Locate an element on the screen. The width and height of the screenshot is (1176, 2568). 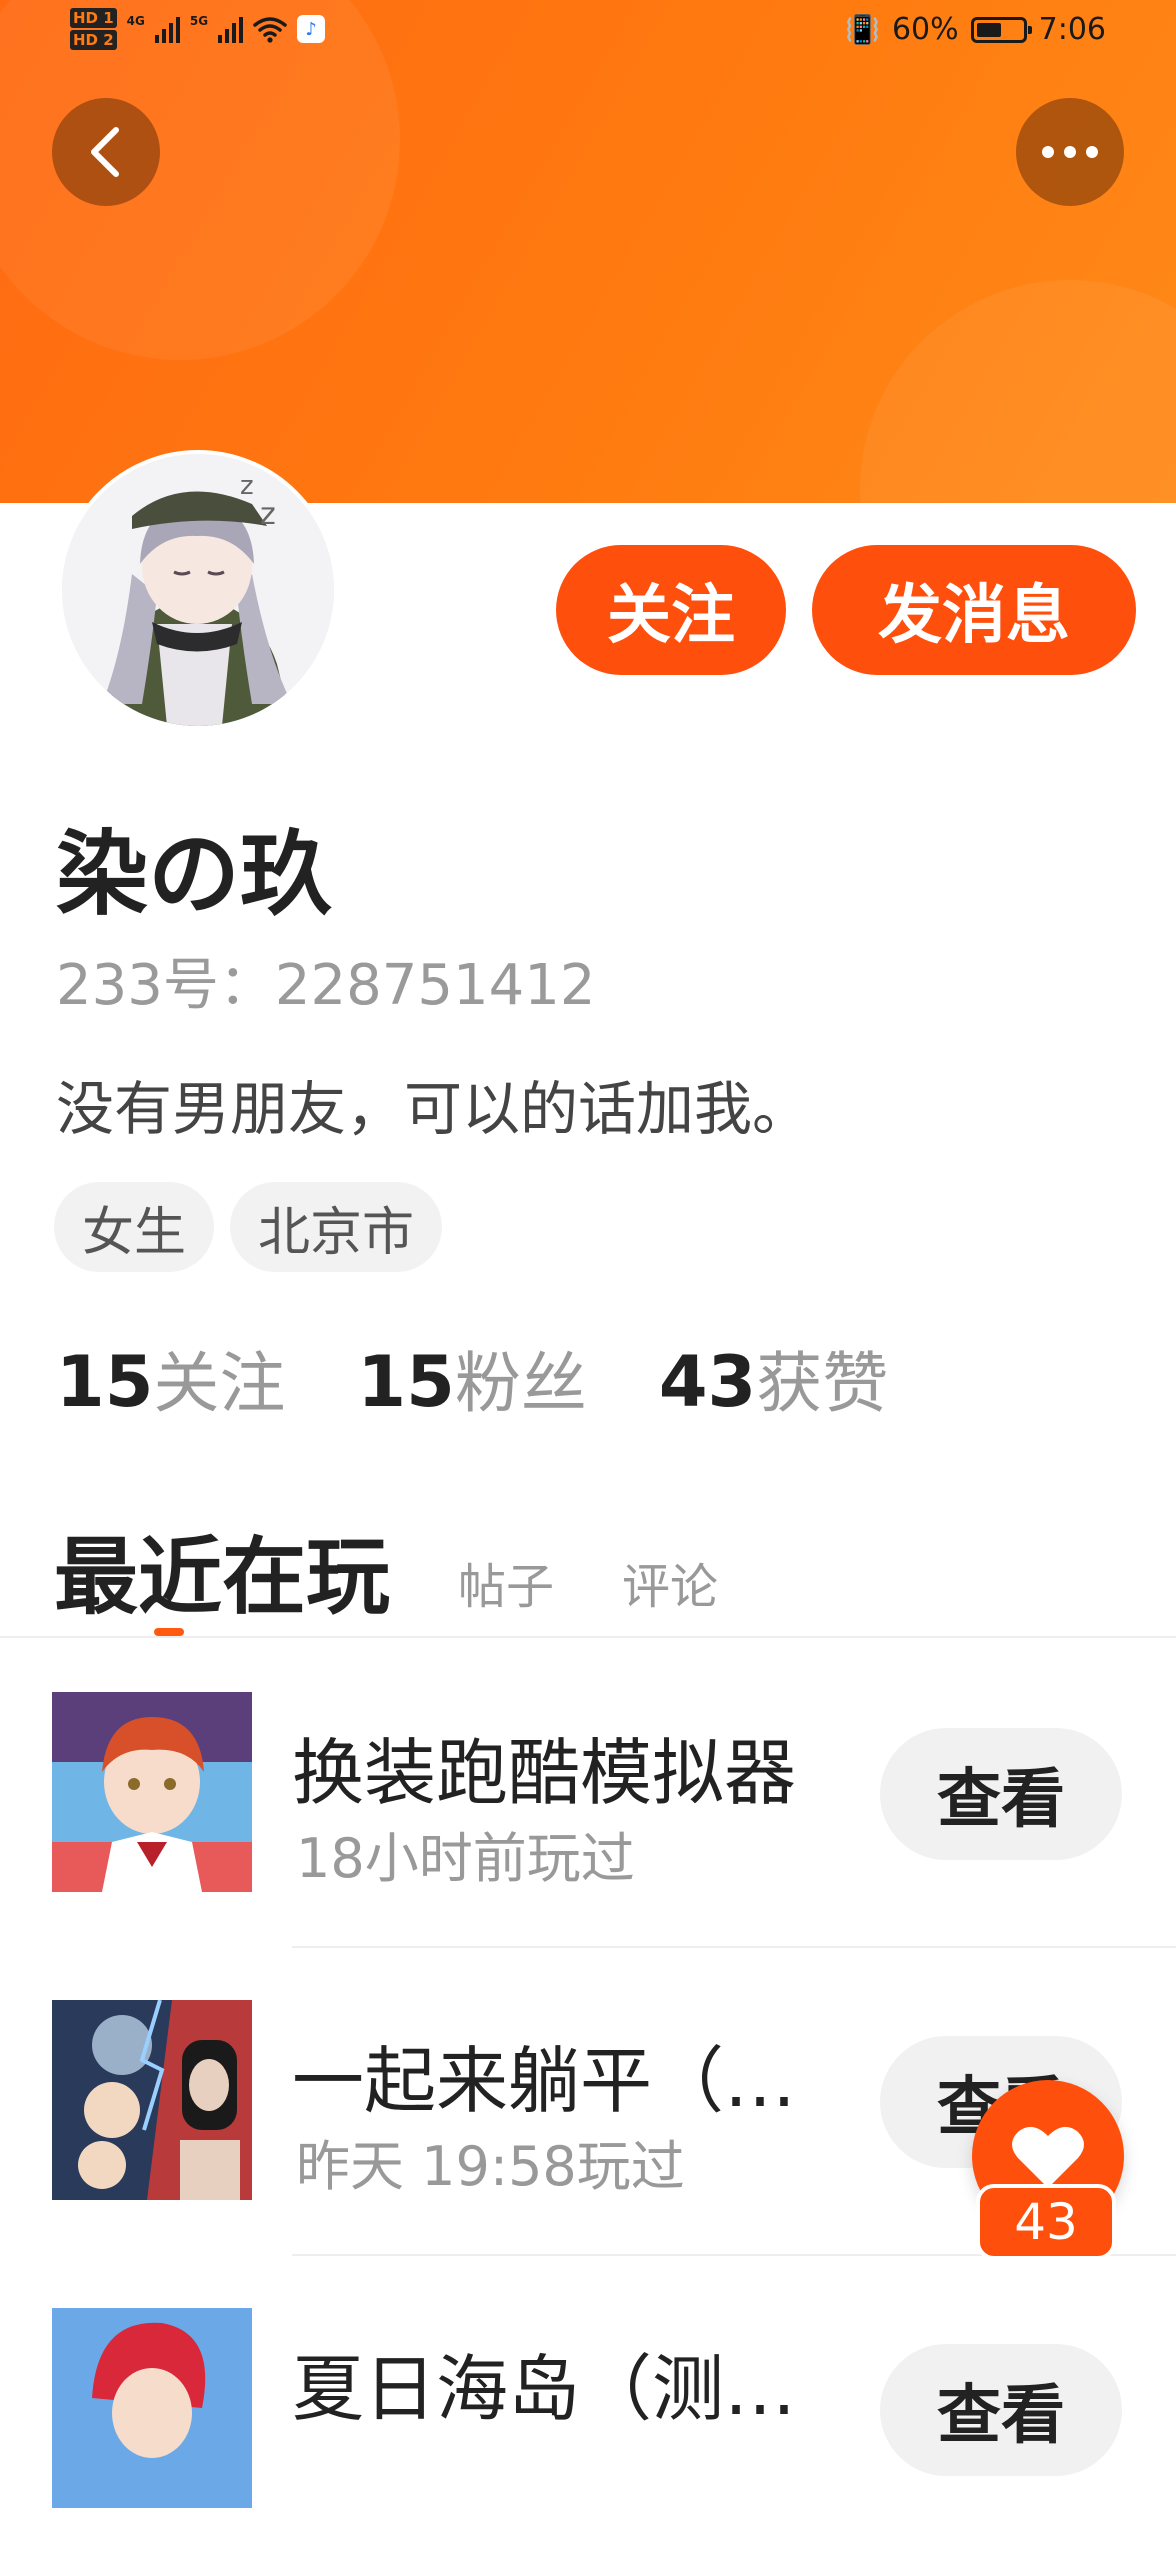
status-bar-right: 📳 60% 7:06 is located at coordinates (975, 29).